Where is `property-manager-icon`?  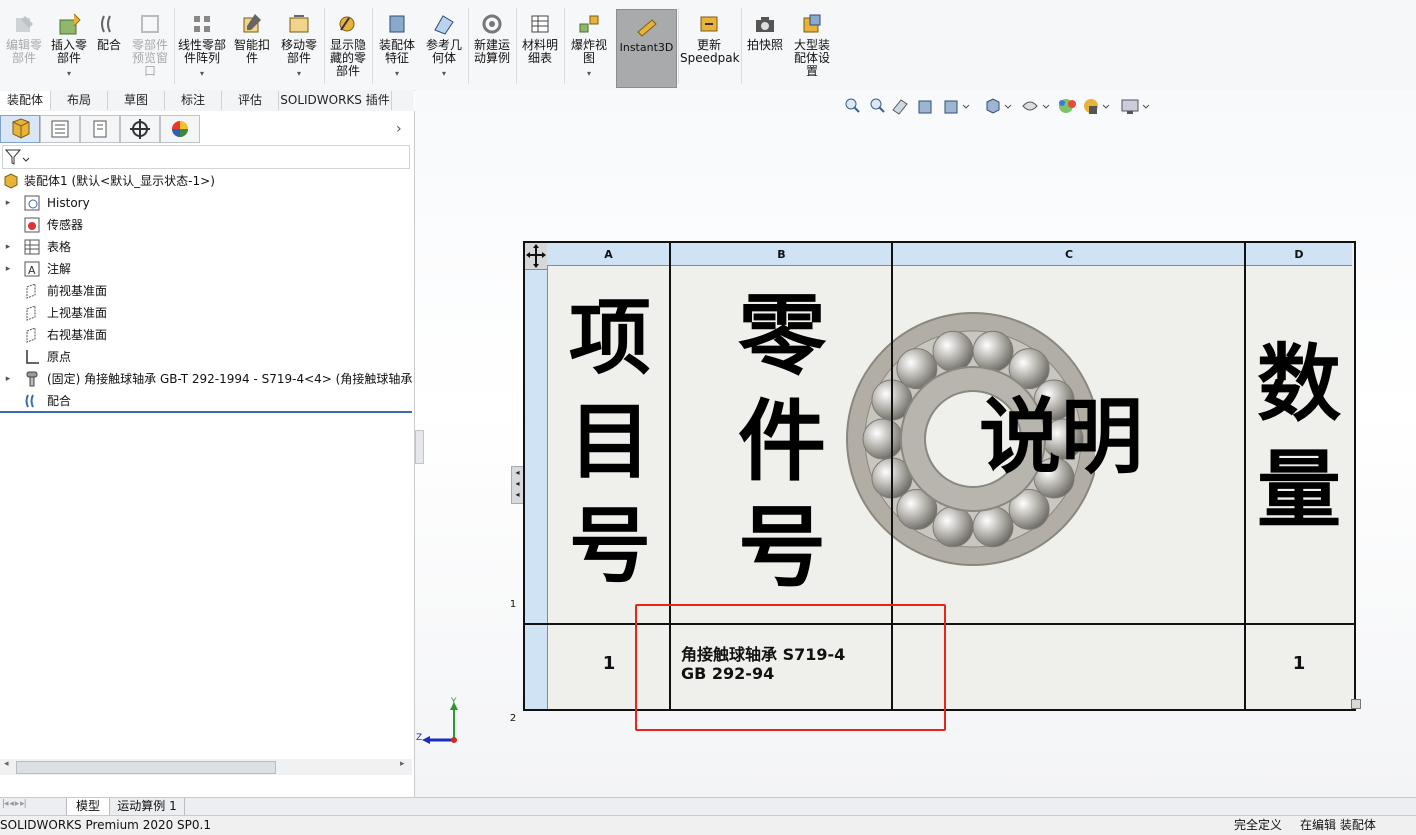 property-manager-icon is located at coordinates (60, 129).